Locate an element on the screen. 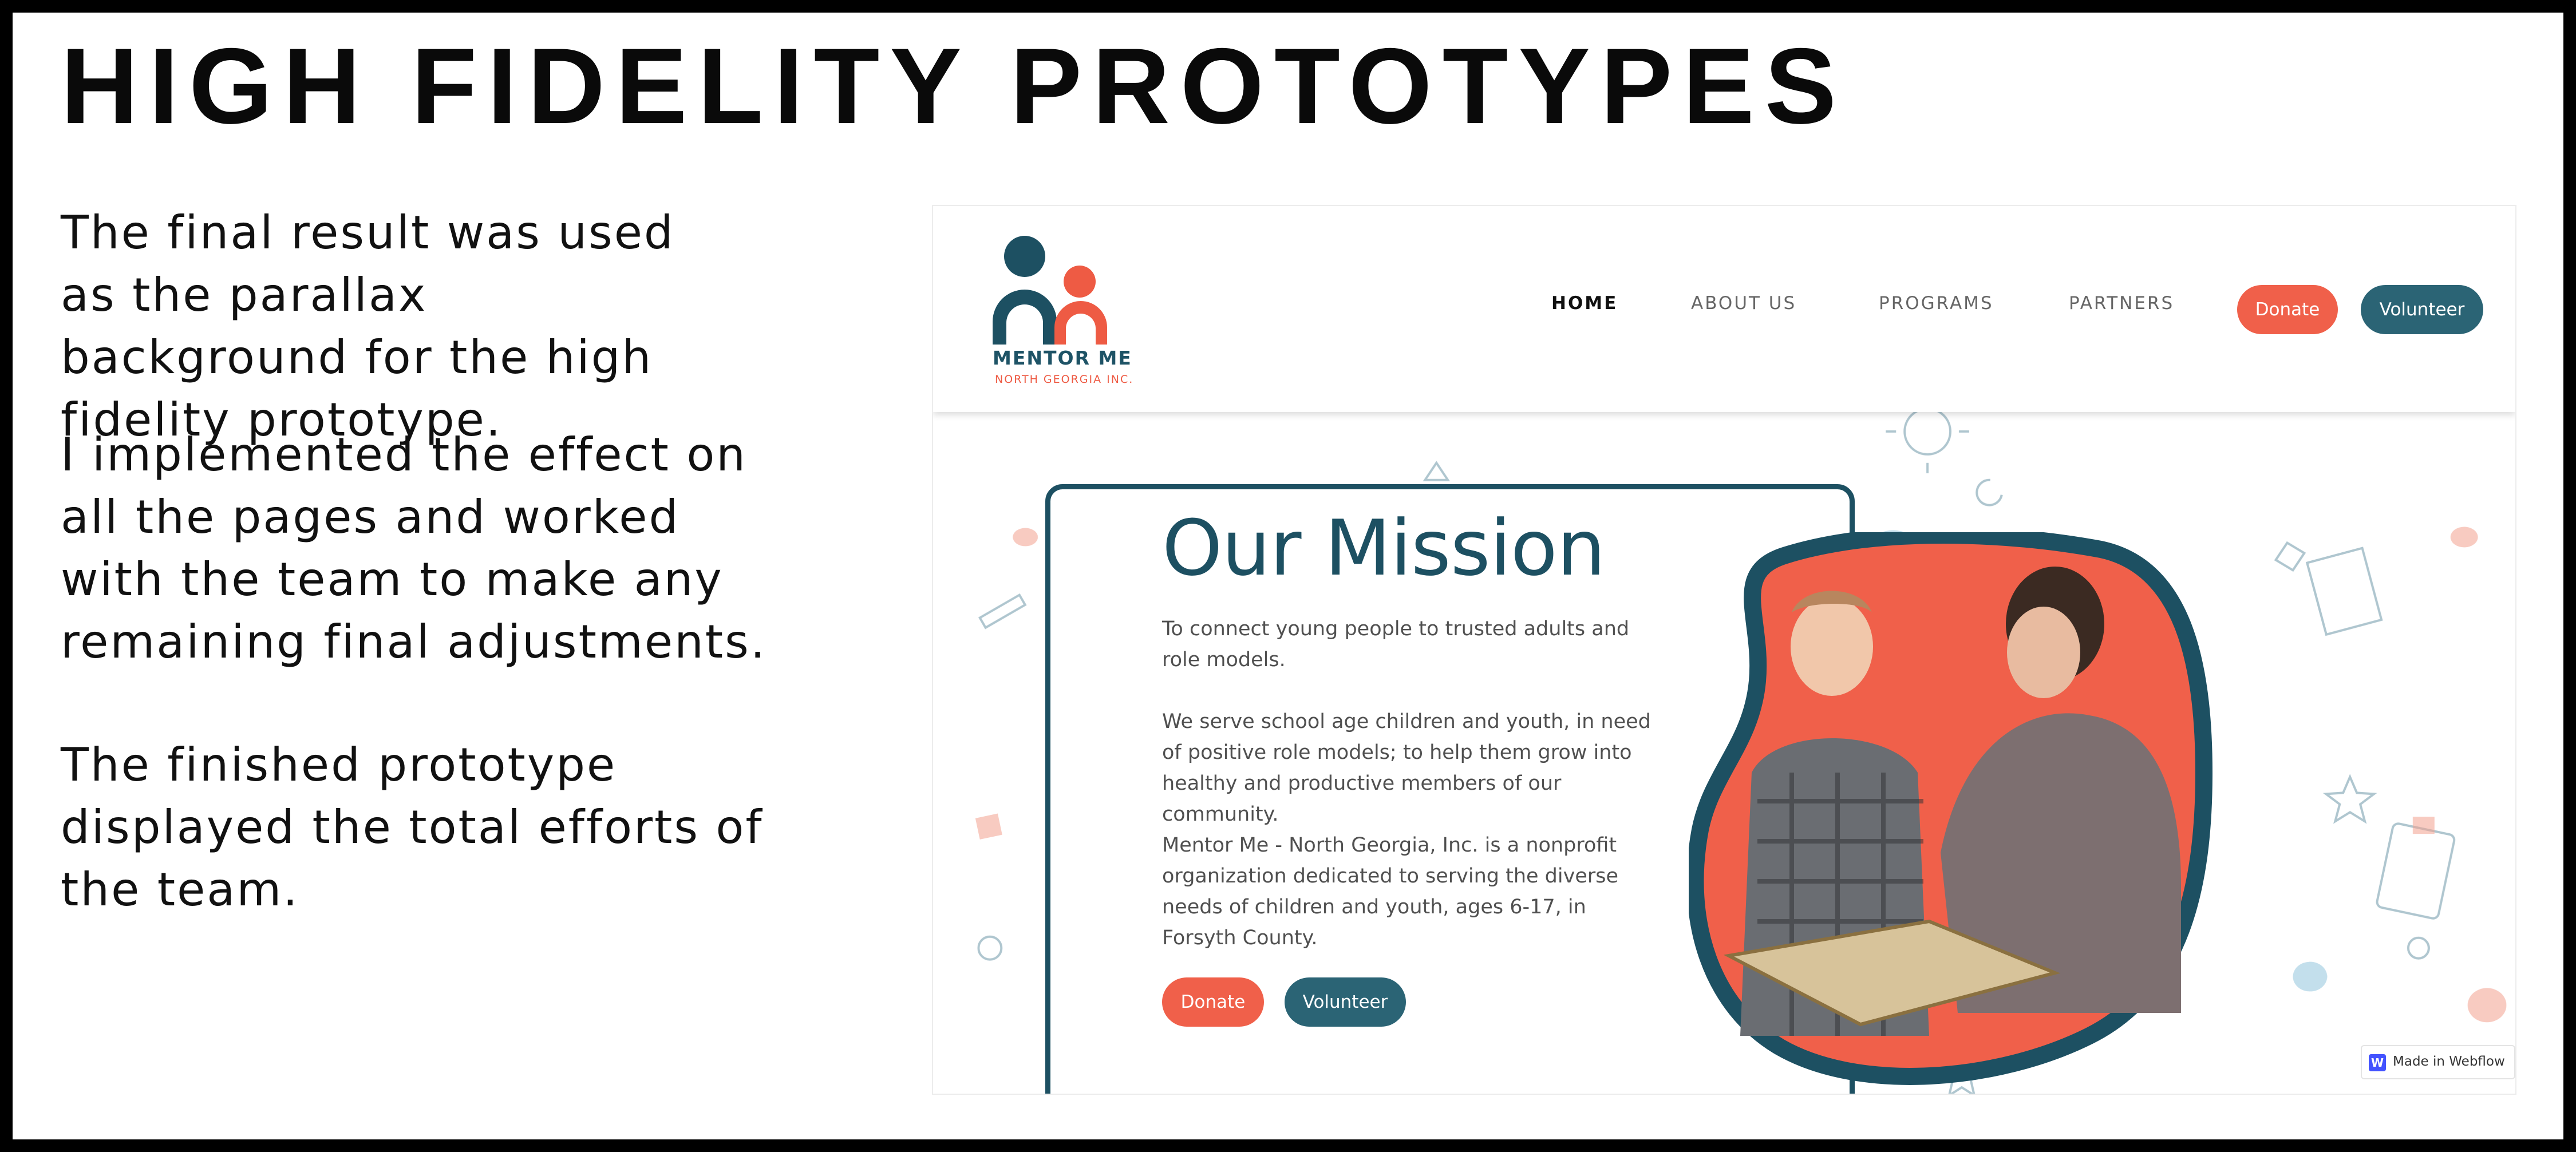 The width and height of the screenshot is (2576, 1152). nav-home: HOME is located at coordinates (1584, 303).